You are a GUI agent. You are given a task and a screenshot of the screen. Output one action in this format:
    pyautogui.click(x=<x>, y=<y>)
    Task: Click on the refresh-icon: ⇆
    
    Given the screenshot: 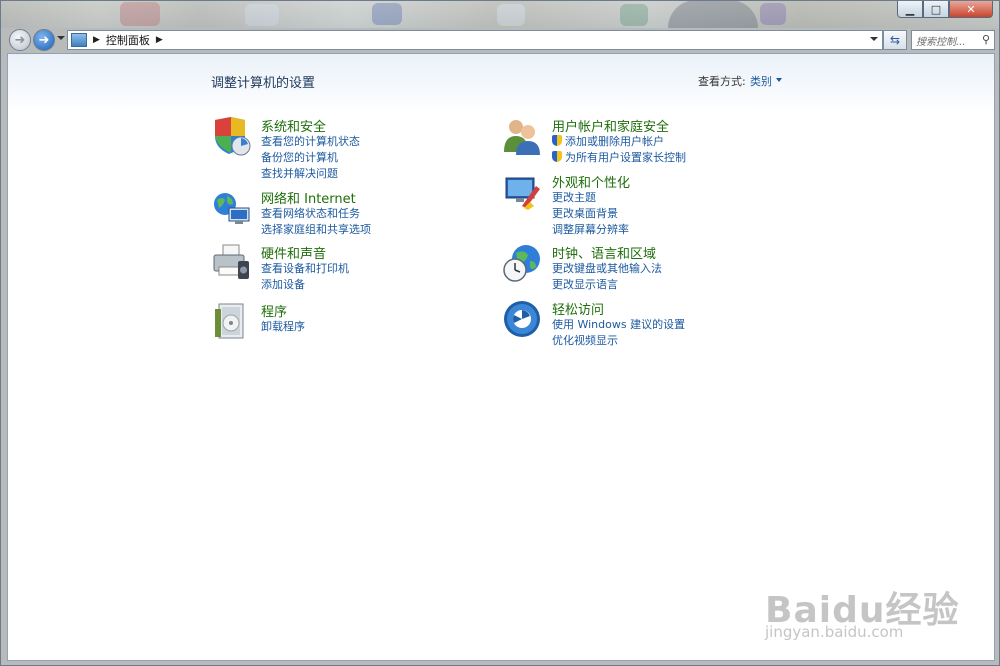 What is the action you would take?
    pyautogui.click(x=895, y=40)
    